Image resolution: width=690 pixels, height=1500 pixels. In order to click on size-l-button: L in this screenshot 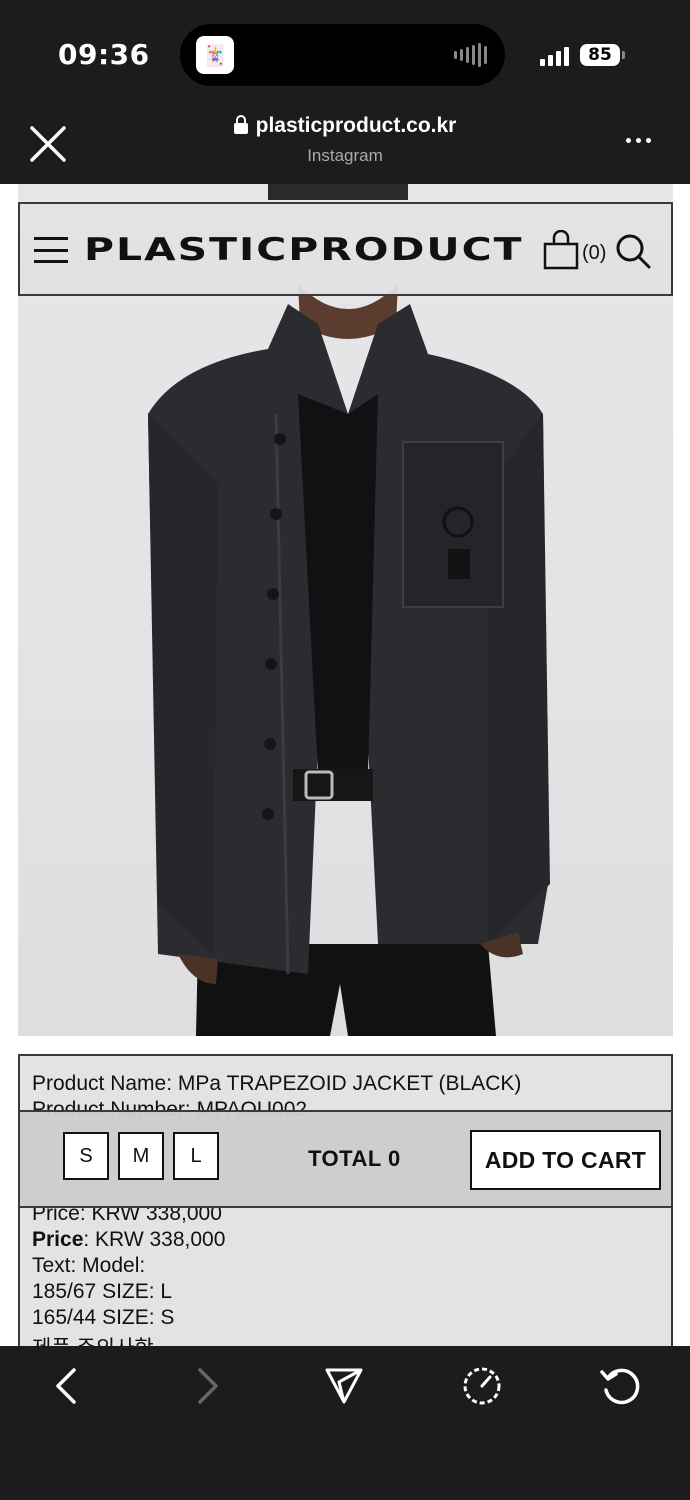, I will do `click(196, 1156)`.